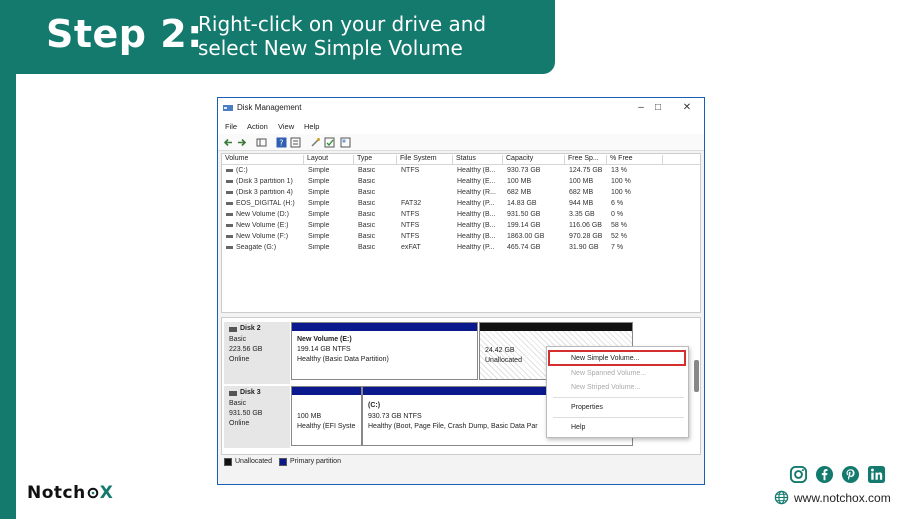 The width and height of the screenshot is (922, 519). What do you see at coordinates (257, 236) in the screenshot?
I see `table-cell: New Volume (F:)` at bounding box center [257, 236].